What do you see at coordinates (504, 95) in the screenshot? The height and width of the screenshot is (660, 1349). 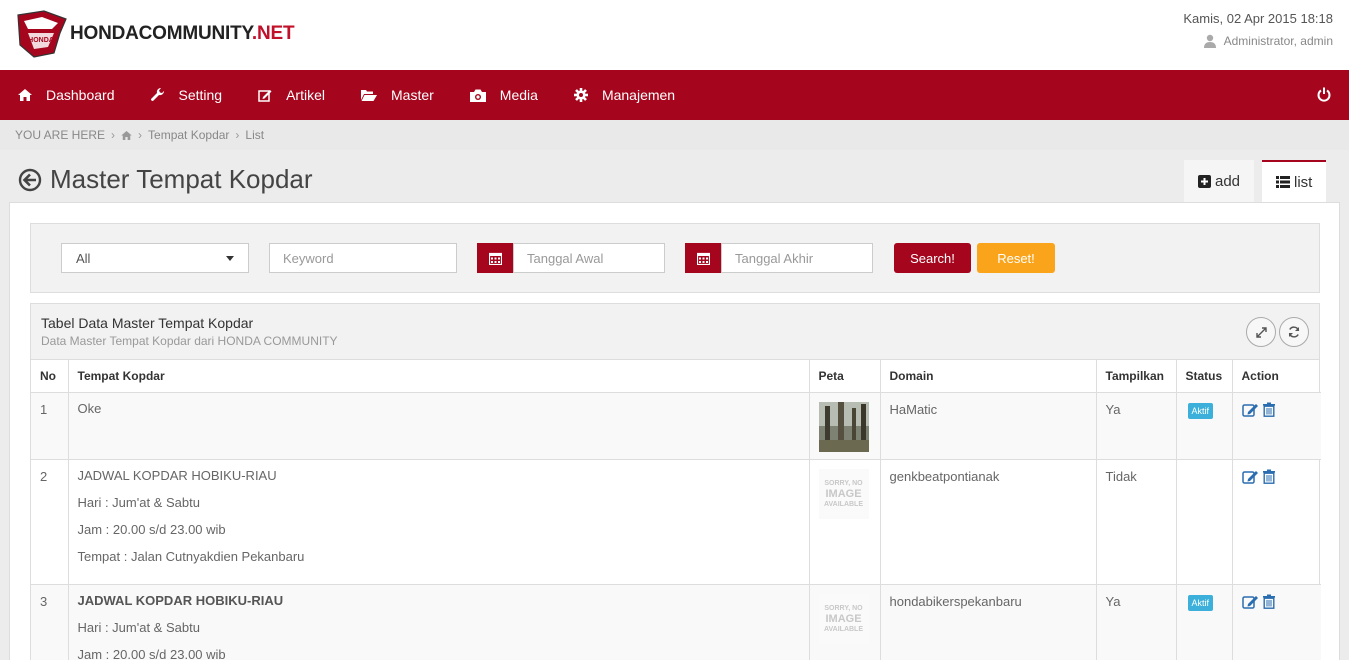 I see `nav-media: Media` at bounding box center [504, 95].